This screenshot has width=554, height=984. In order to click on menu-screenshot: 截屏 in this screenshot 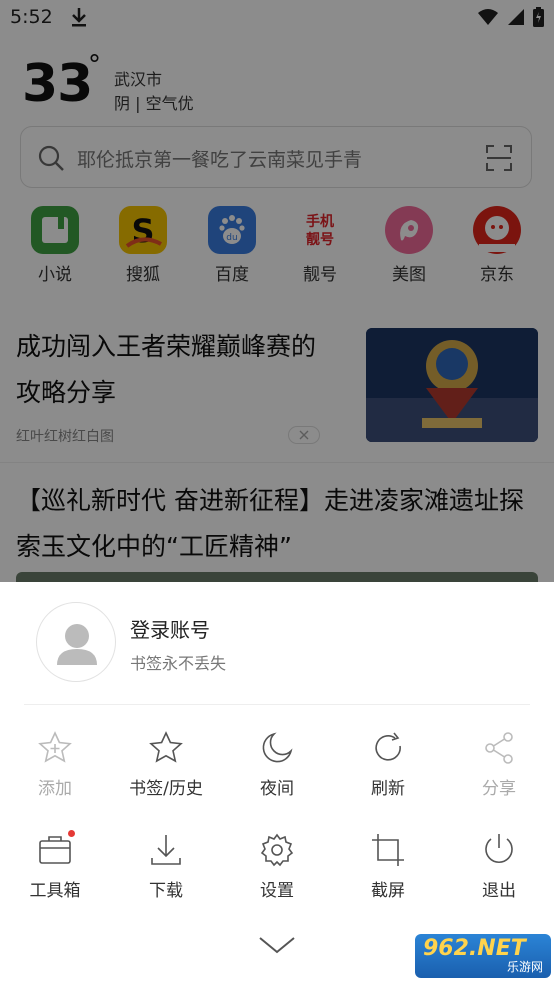, I will do `click(388, 866)`.